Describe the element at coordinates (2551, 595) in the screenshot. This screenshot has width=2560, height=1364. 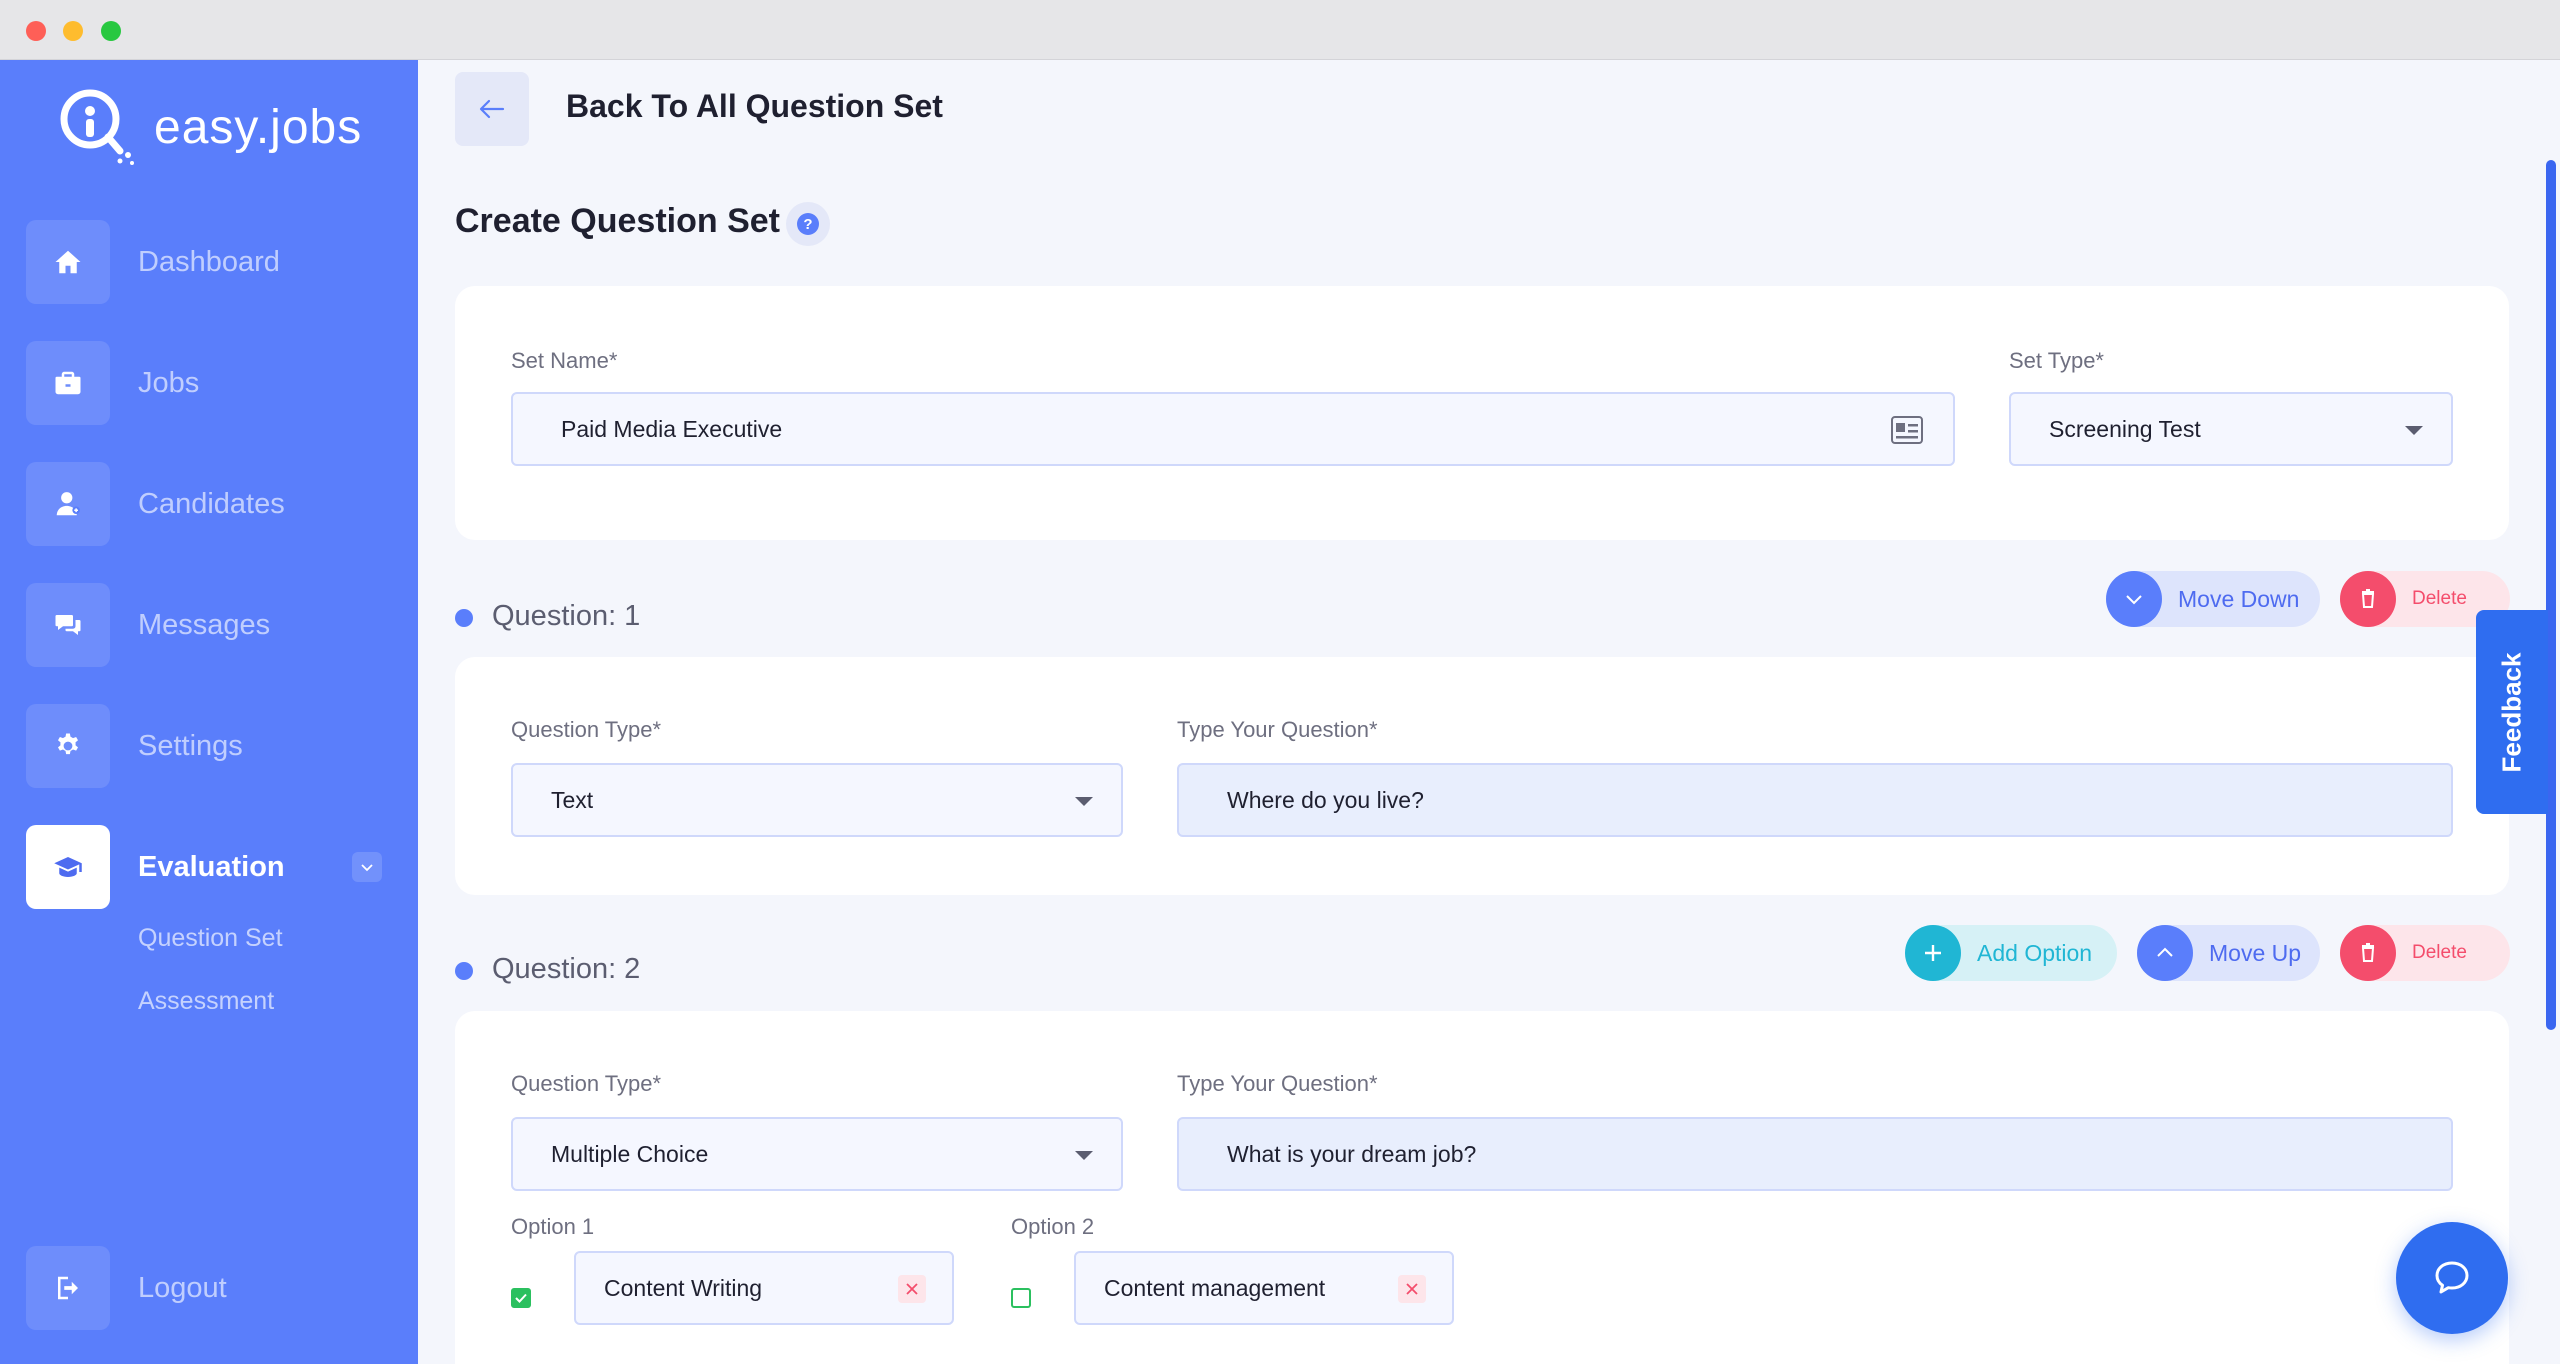
I see `page-scrollbar` at that location.